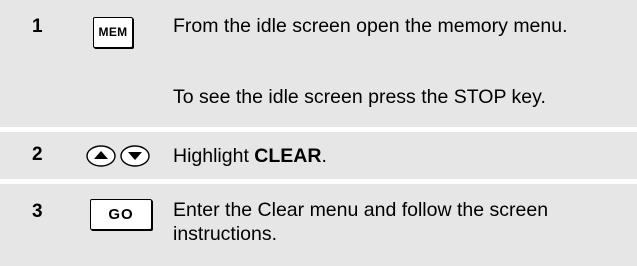 The width and height of the screenshot is (637, 266). What do you see at coordinates (113, 32) in the screenshot?
I see `mem-key-icon: MEM` at bounding box center [113, 32].